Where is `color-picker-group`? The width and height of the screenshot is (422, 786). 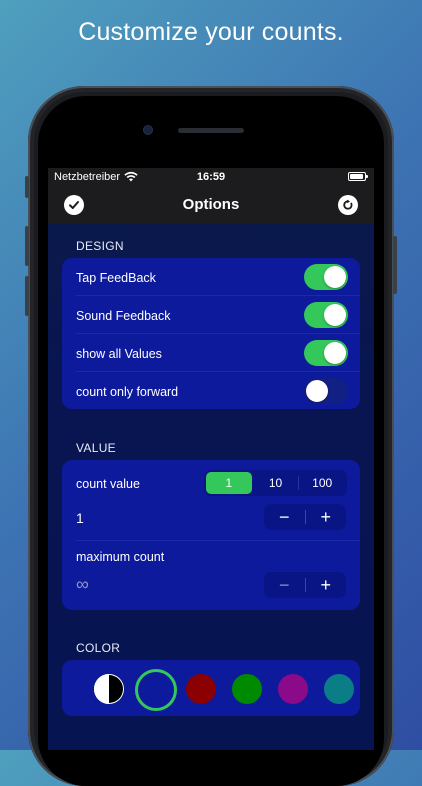
color-picker-group is located at coordinates (211, 688).